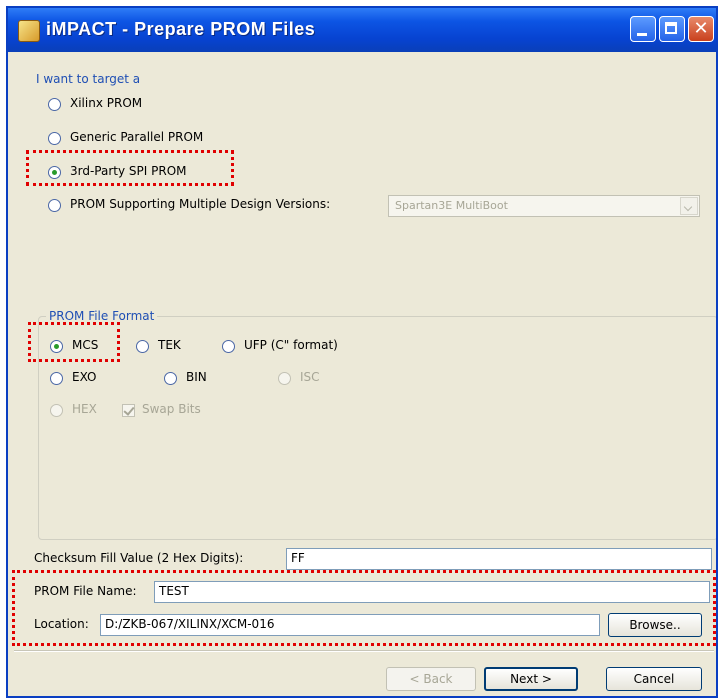 The image size is (718, 700). What do you see at coordinates (54, 205) in the screenshot?
I see `radio-multiple-design-versions` at bounding box center [54, 205].